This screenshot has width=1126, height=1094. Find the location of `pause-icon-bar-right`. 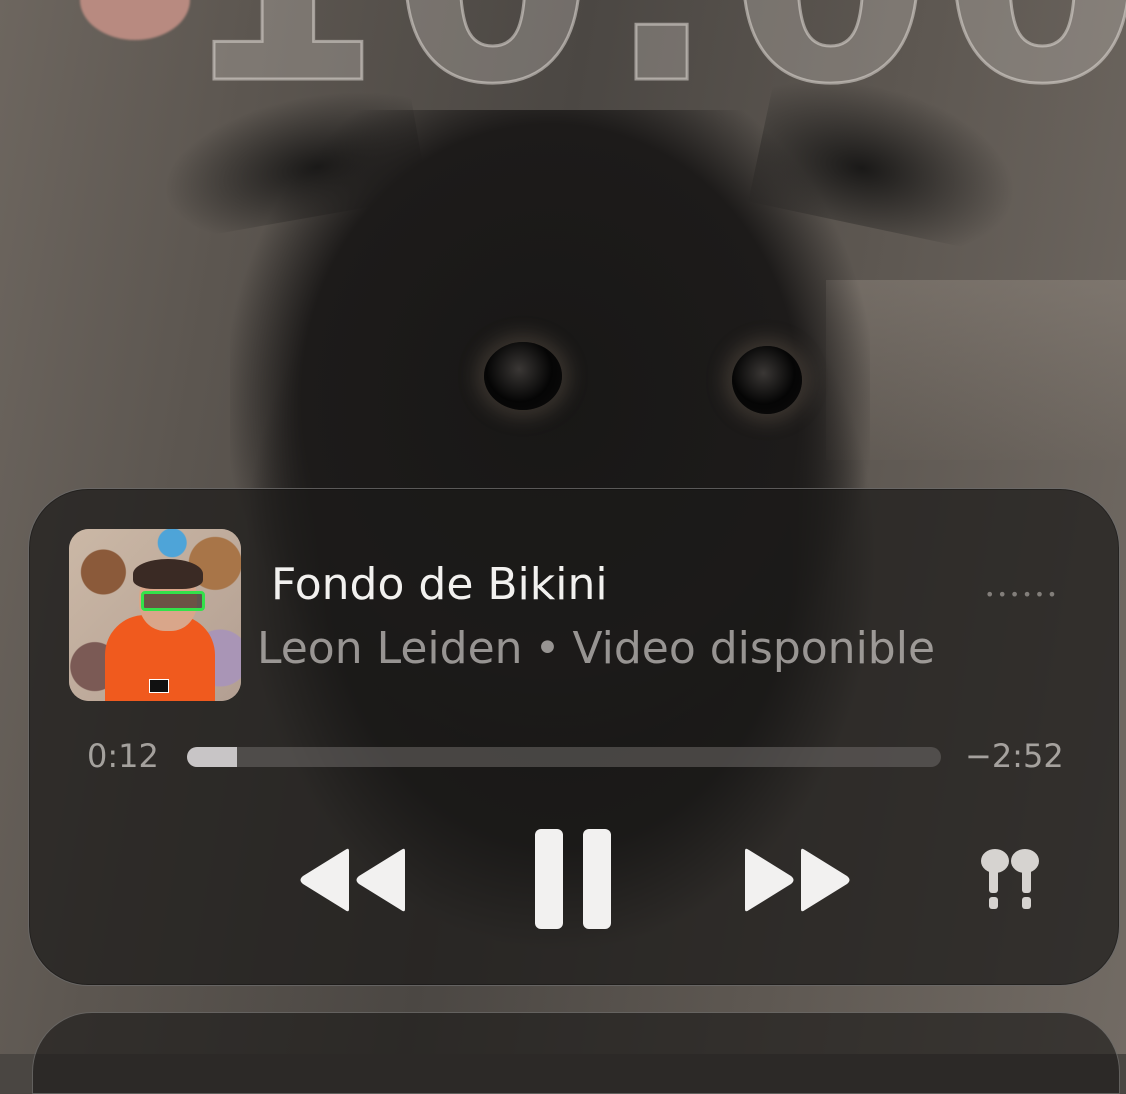

pause-icon-bar-right is located at coordinates (597, 879).